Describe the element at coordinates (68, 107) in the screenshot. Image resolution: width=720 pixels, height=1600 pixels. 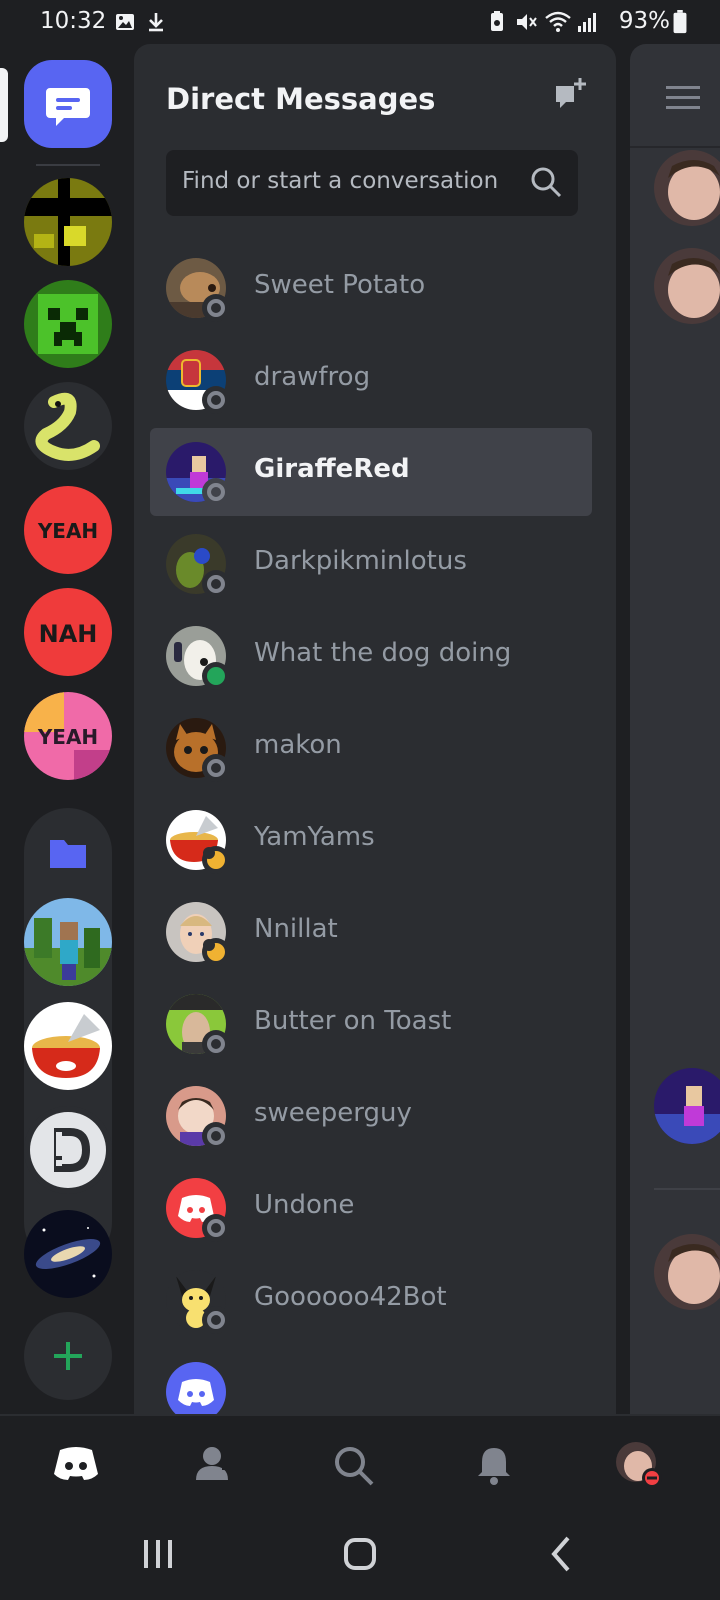
I see `chat-bubble-icon` at that location.